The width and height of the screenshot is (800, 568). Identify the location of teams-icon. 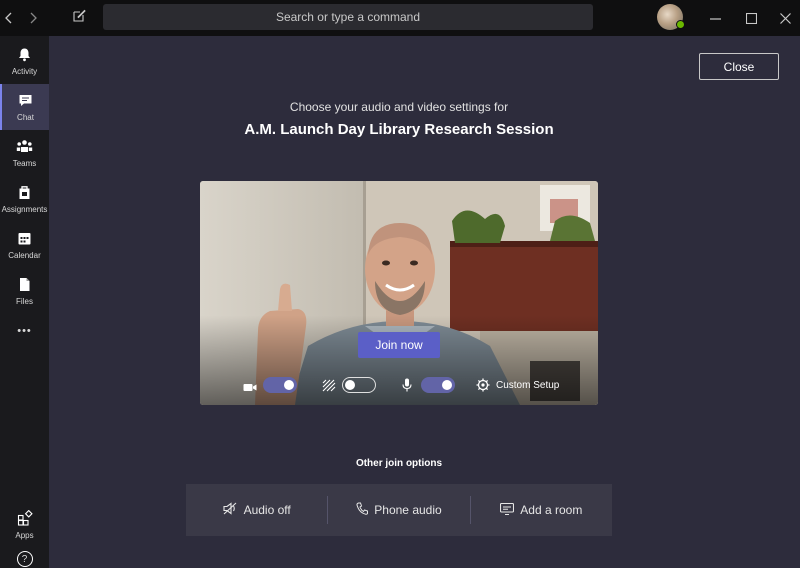
(24, 149).